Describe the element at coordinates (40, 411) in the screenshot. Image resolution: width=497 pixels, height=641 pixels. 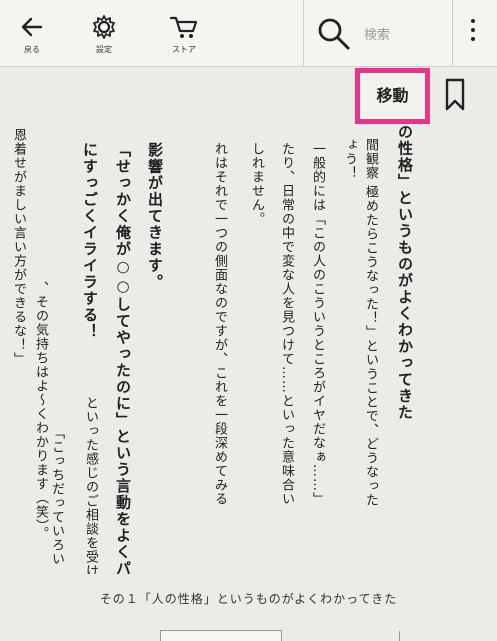
I see `text-column: 、その気持ちはよ〜くわかります（笑）。` at that location.